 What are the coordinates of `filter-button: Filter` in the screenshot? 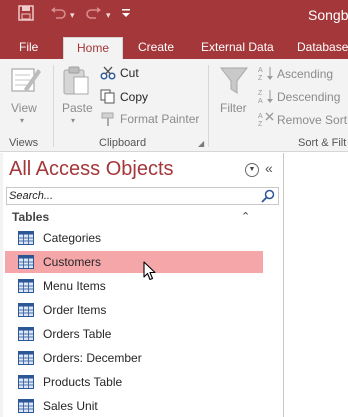 It's located at (233, 108).